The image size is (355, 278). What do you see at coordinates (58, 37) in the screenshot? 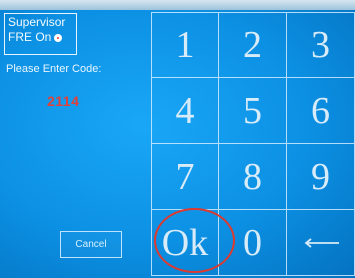
I see `radio-selected-icon` at bounding box center [58, 37].